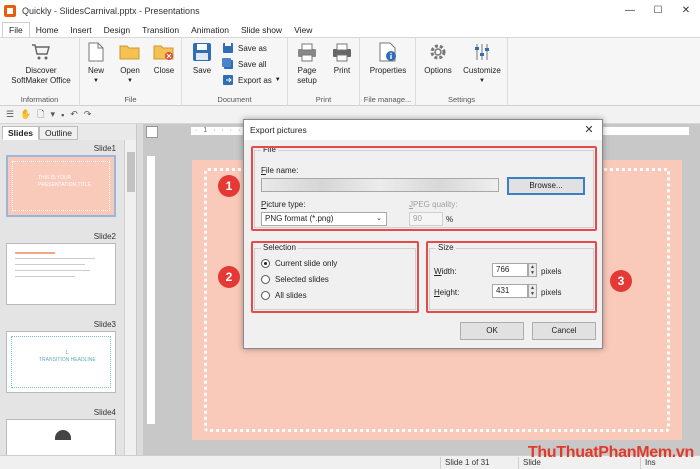 This screenshot has width=700, height=469. What do you see at coordinates (482, 52) in the screenshot?
I see `sliders-icon` at bounding box center [482, 52].